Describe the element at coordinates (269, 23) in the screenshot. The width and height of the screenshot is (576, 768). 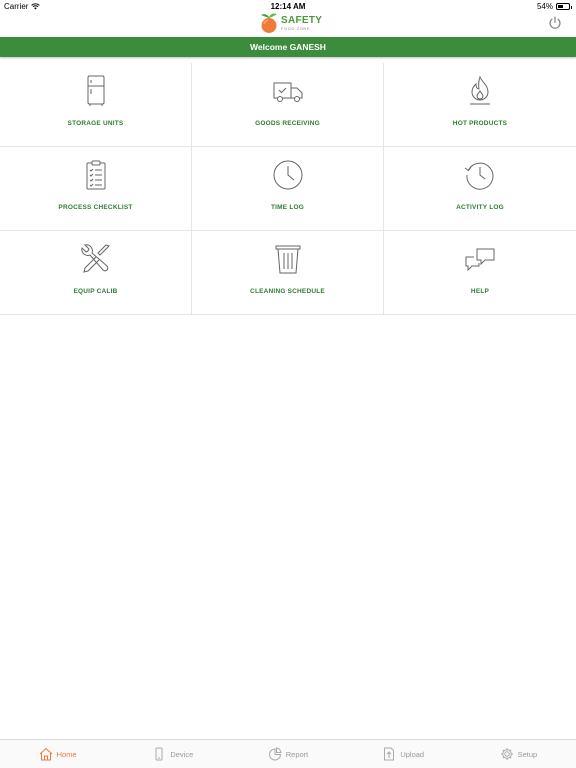
I see `orange-fruit-icon` at that location.